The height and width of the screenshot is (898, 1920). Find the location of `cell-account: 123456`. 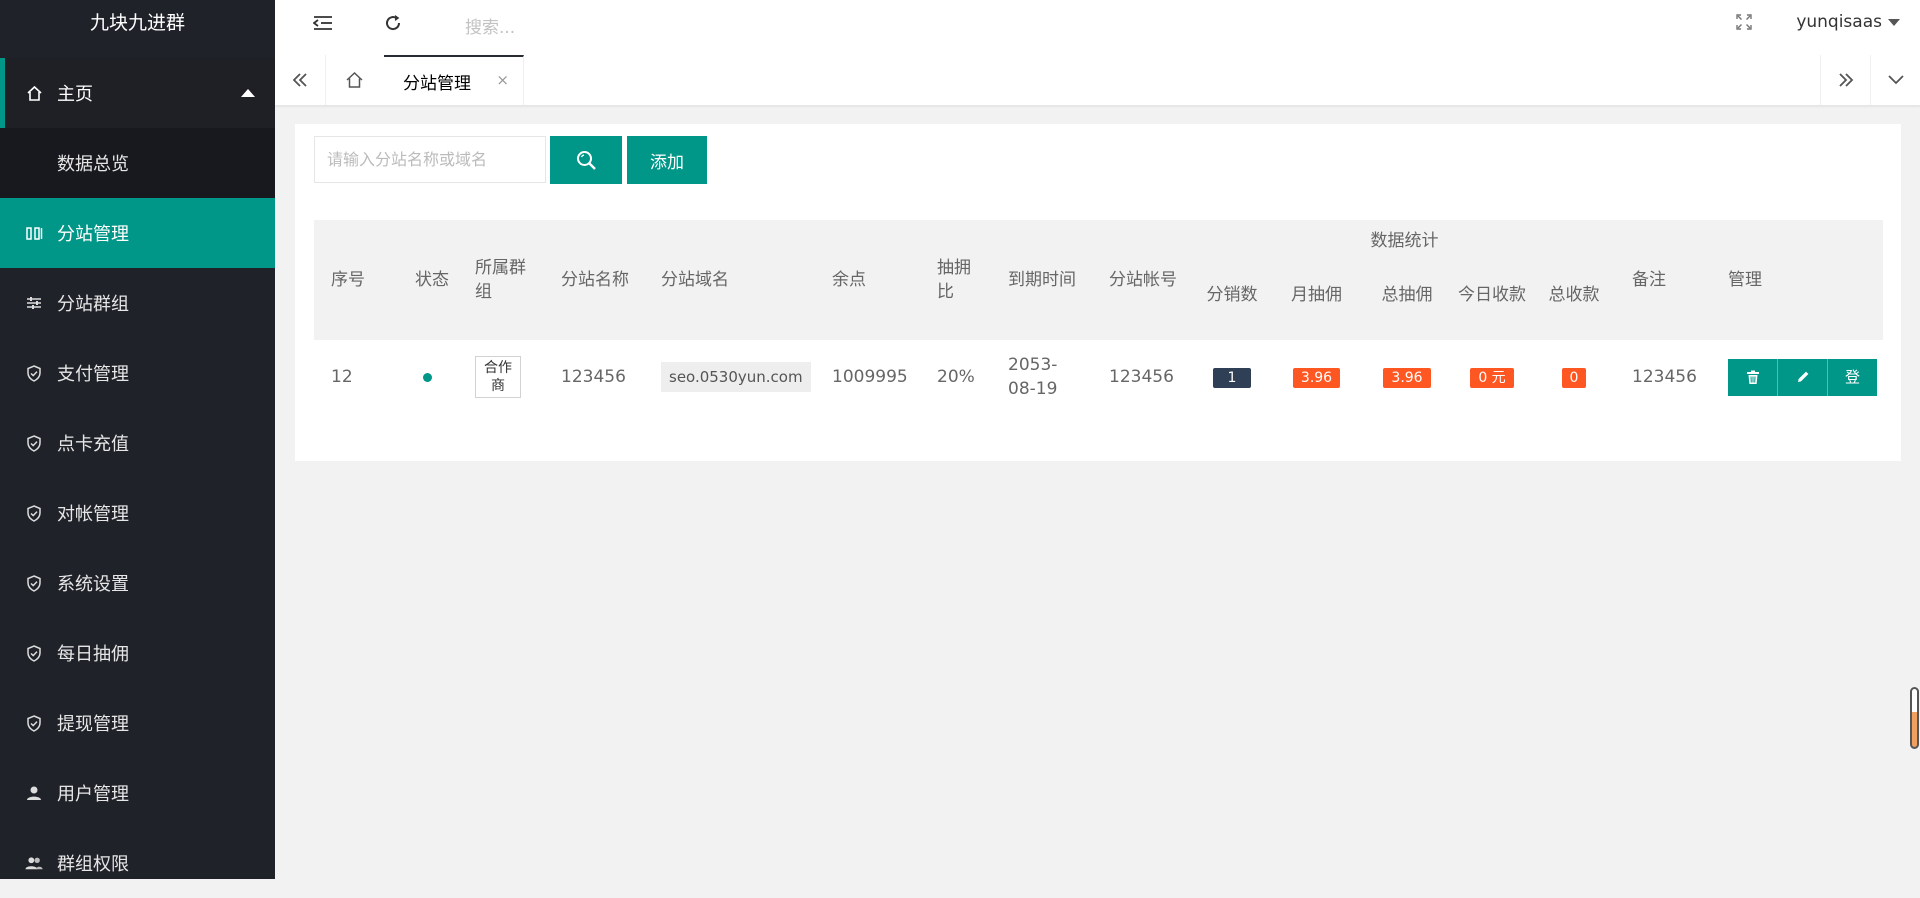

cell-account: 123456 is located at coordinates (1143, 377).